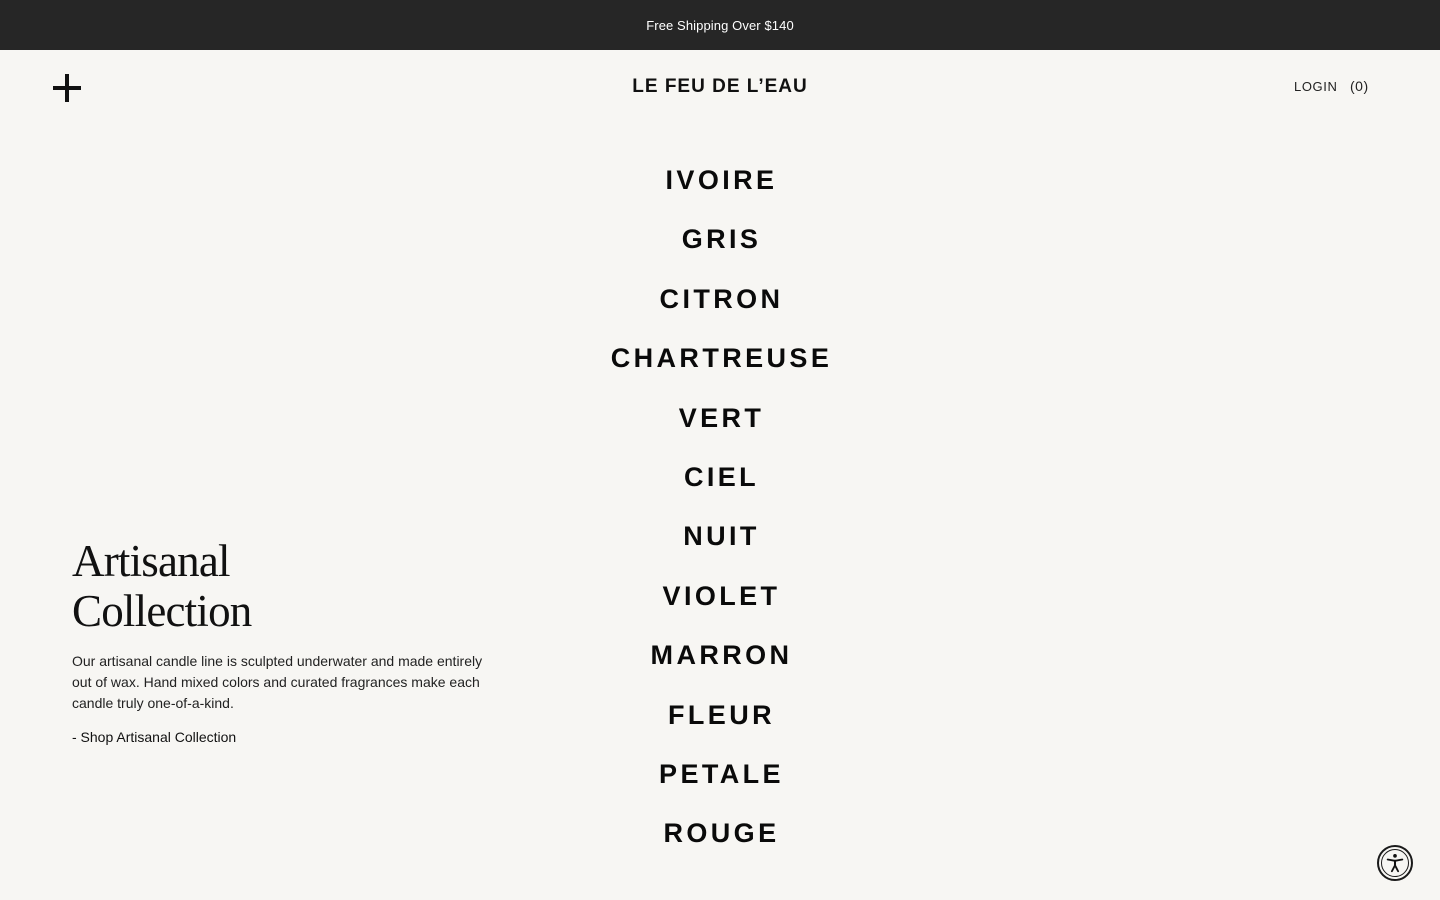 This screenshot has height=900, width=1440. What do you see at coordinates (720, 715) in the screenshot?
I see `color-link-fleur: FLEUR` at bounding box center [720, 715].